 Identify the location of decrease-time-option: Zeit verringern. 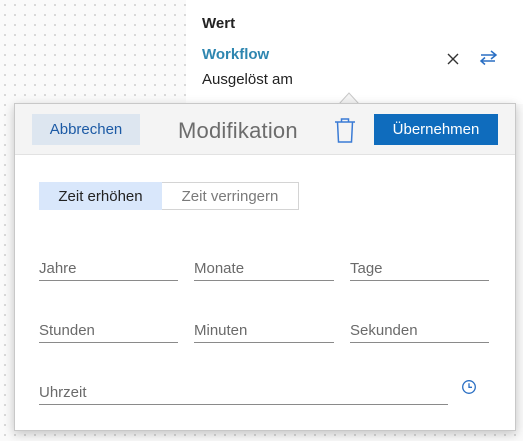
(230, 196).